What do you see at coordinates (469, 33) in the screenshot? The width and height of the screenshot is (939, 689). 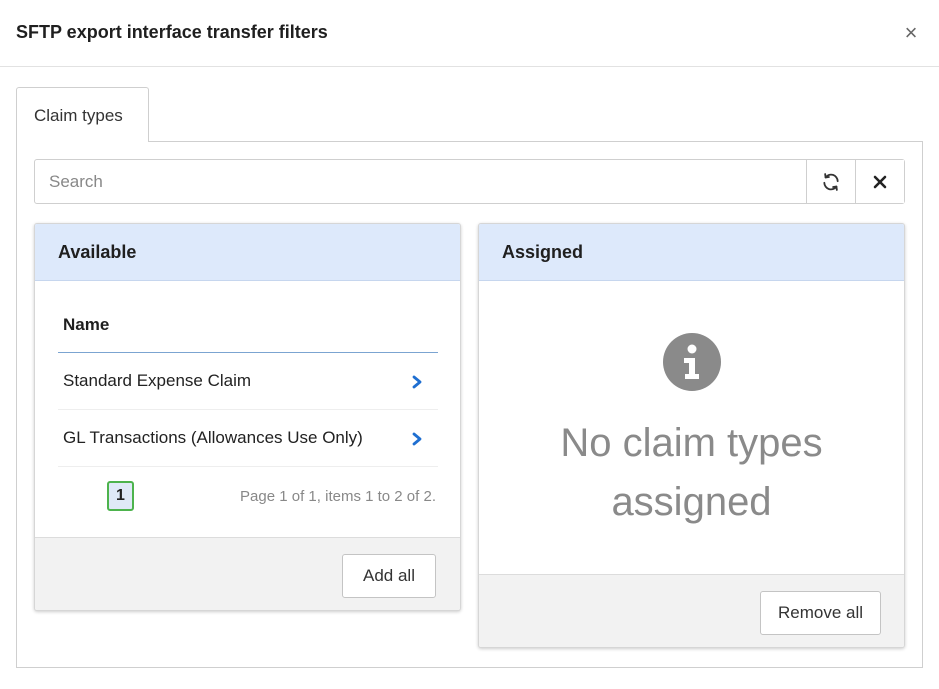 I see `dialog-header: SFTP export interface transfer filters ×` at bounding box center [469, 33].